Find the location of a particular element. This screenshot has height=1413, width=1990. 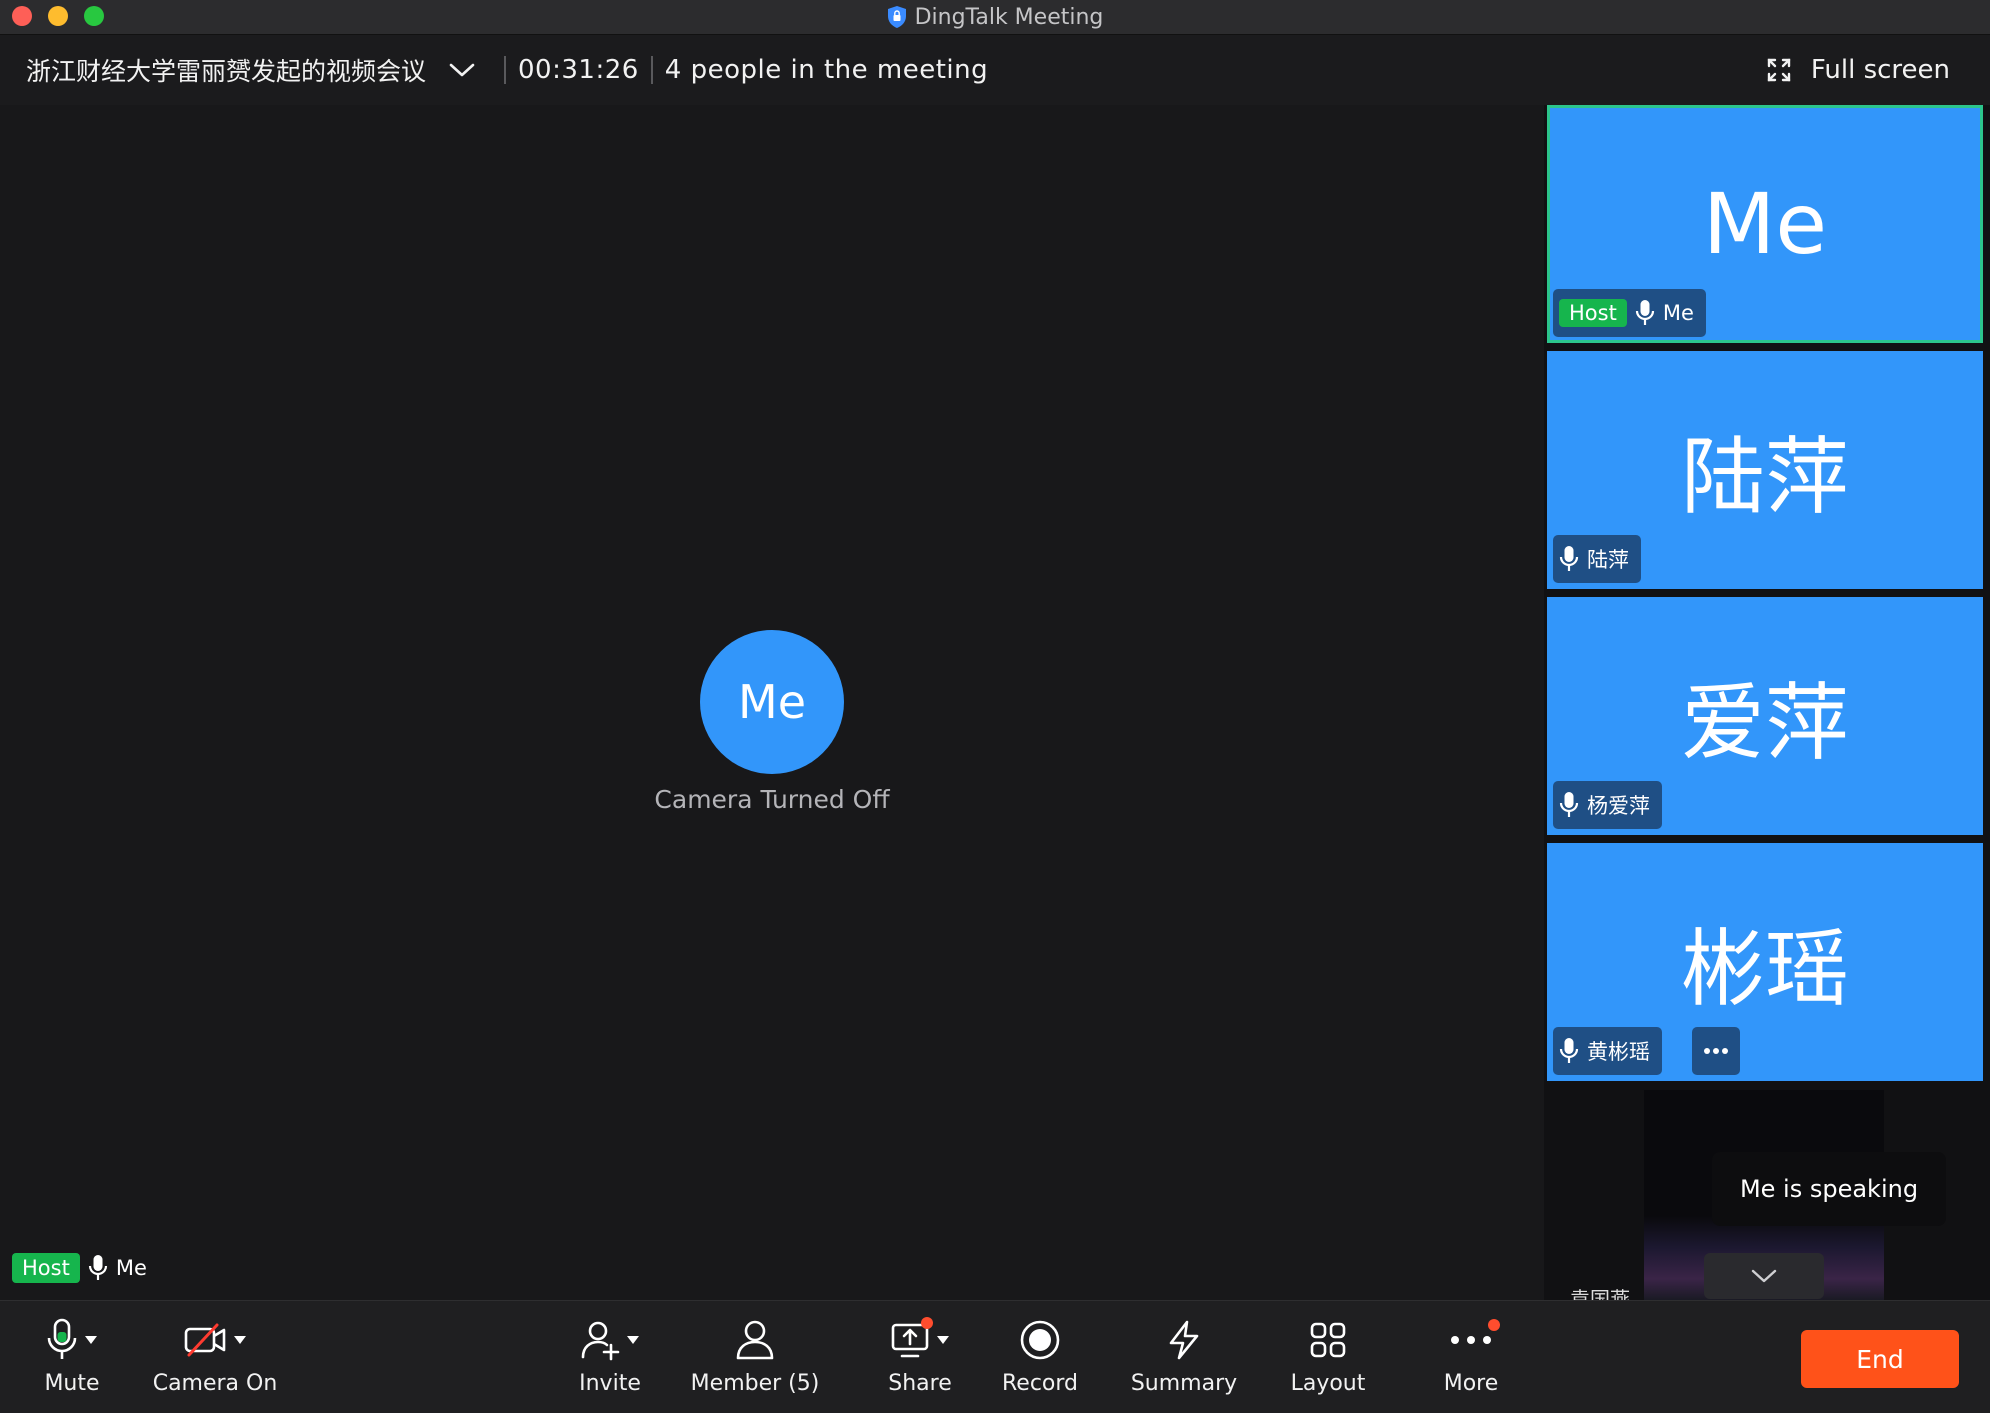

window-titlebar: DingTalk Meeting is located at coordinates (995, 17).